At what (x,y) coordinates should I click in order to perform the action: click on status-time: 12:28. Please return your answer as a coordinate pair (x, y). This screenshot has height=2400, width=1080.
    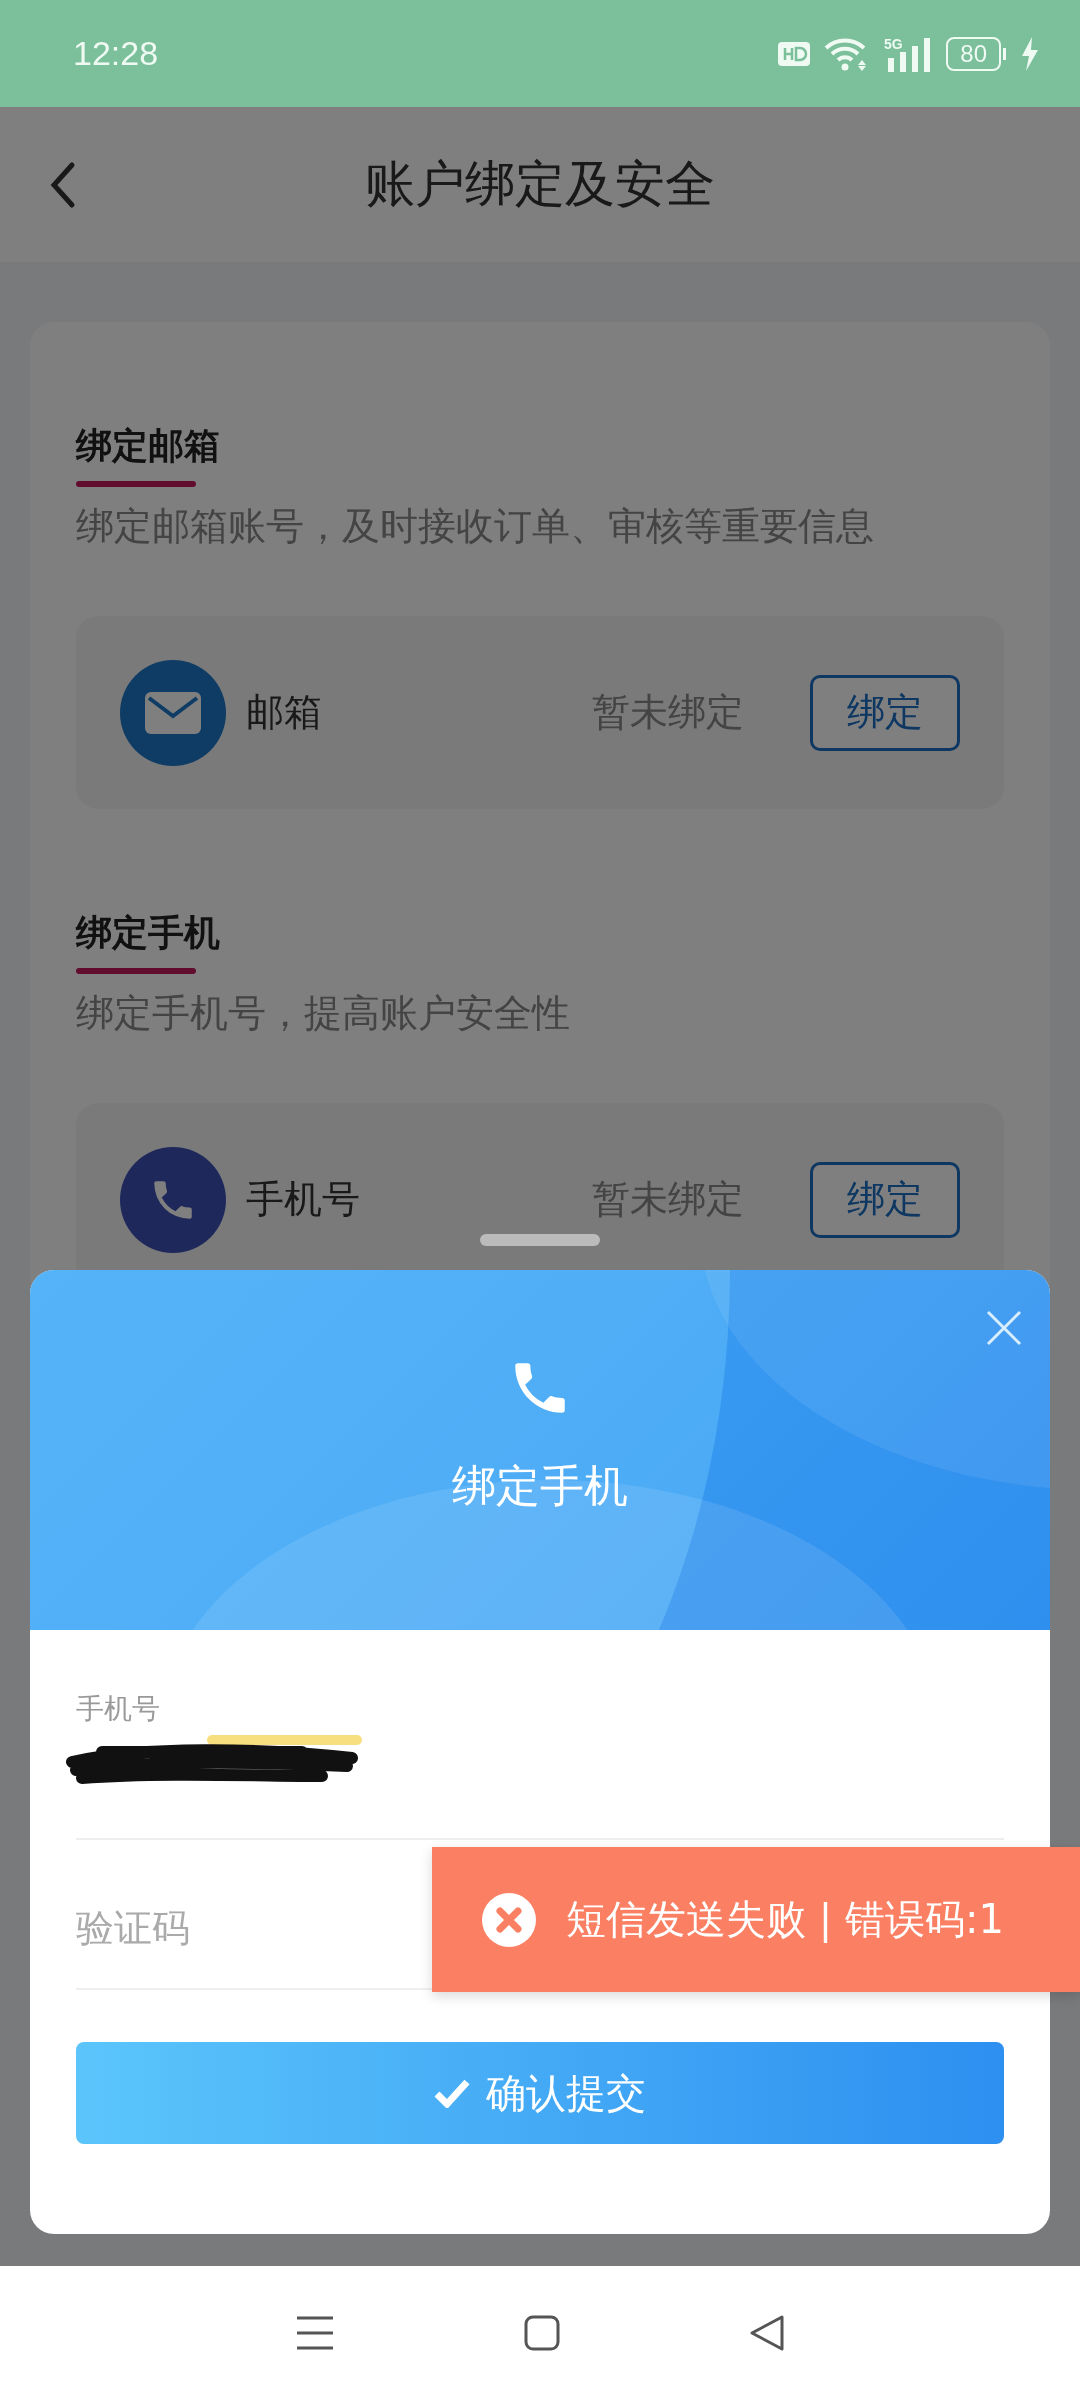
    Looking at the image, I should click on (116, 53).